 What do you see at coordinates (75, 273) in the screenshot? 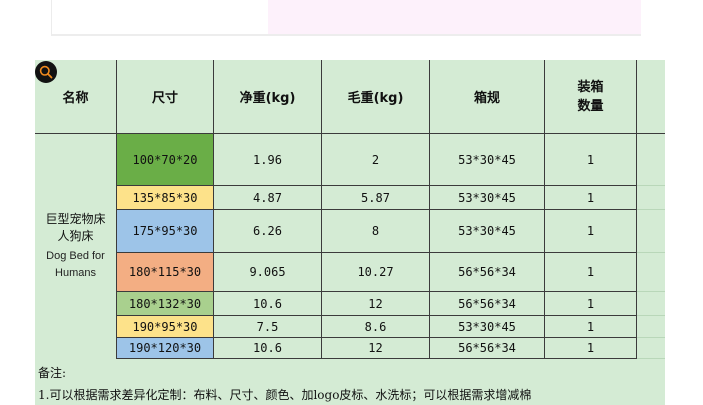
I see `product-name-en-line2: Humans` at bounding box center [75, 273].